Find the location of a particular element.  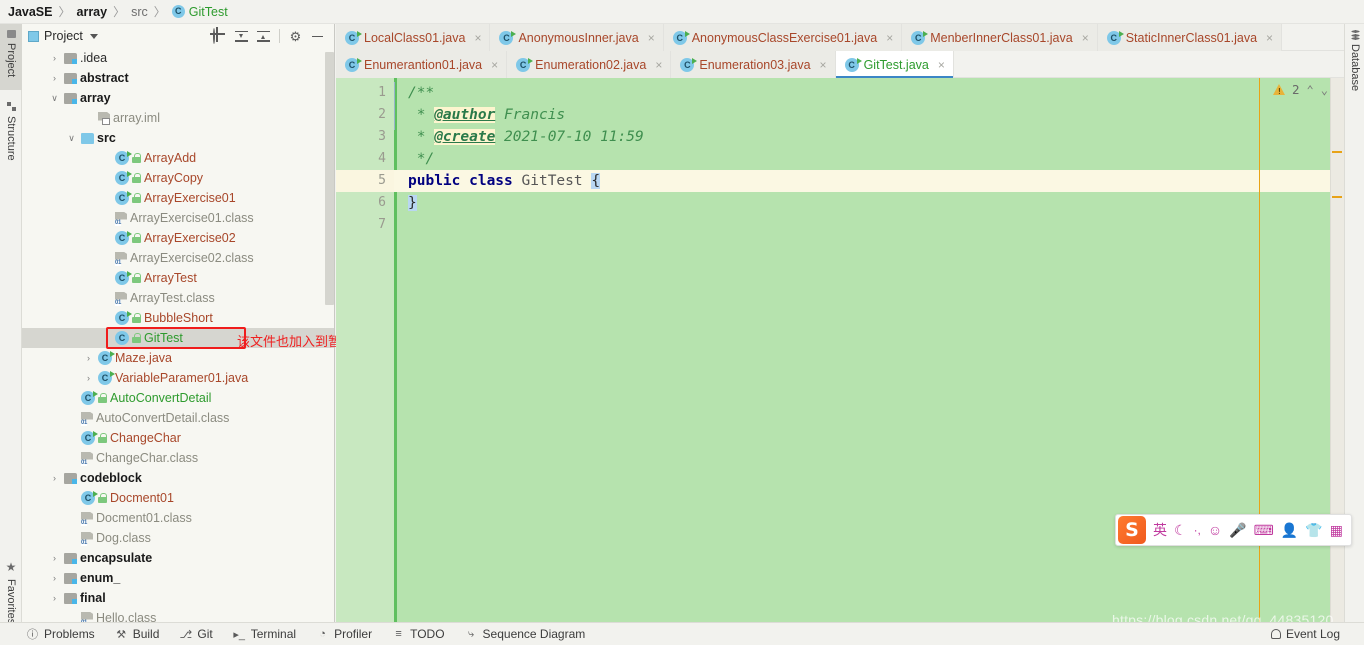

project-panel-title: Project is located at coordinates (63, 36).